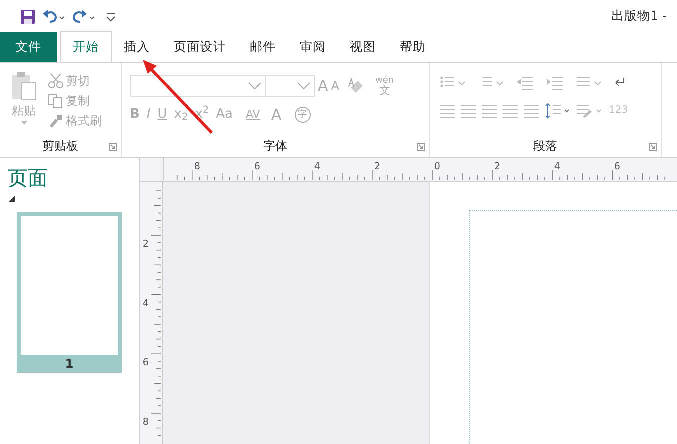 Image resolution: width=677 pixels, height=444 pixels. What do you see at coordinates (55, 121) in the screenshot?
I see `brush-icon` at bounding box center [55, 121].